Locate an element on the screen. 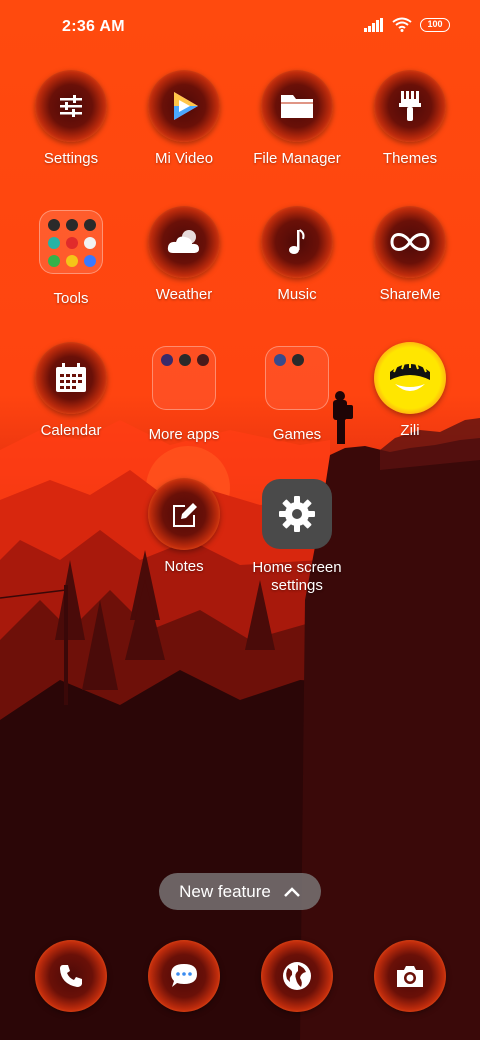 The image size is (480, 1040). timer-icon is located at coordinates (90, 225).